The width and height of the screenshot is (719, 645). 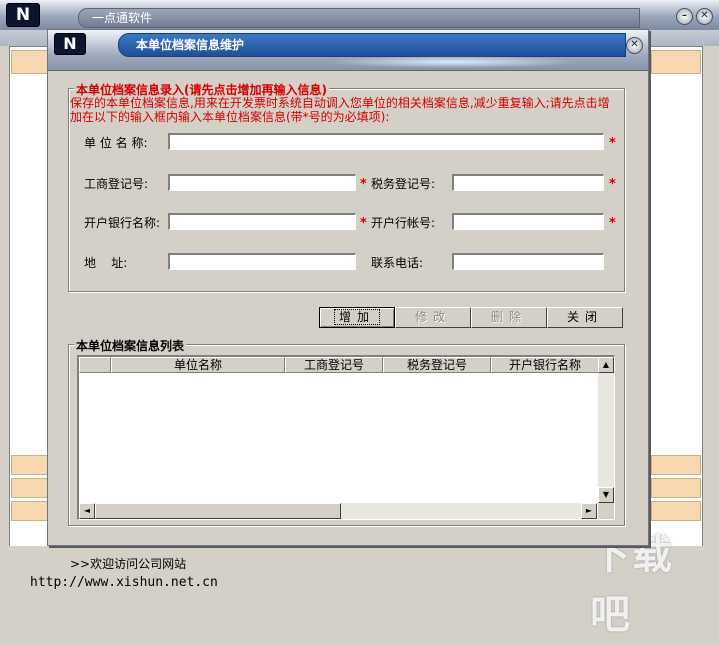 I want to click on main-close-icon: ✕, so click(x=704, y=16).